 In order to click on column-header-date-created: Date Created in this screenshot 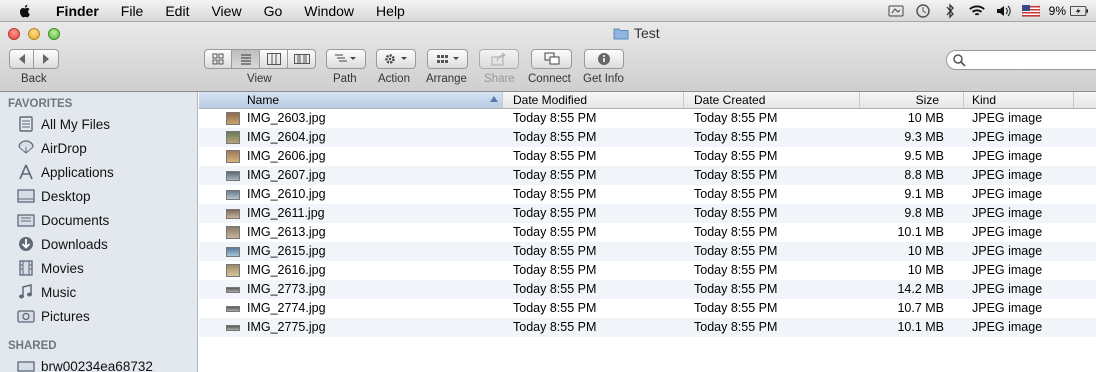, I will do `click(772, 100)`.